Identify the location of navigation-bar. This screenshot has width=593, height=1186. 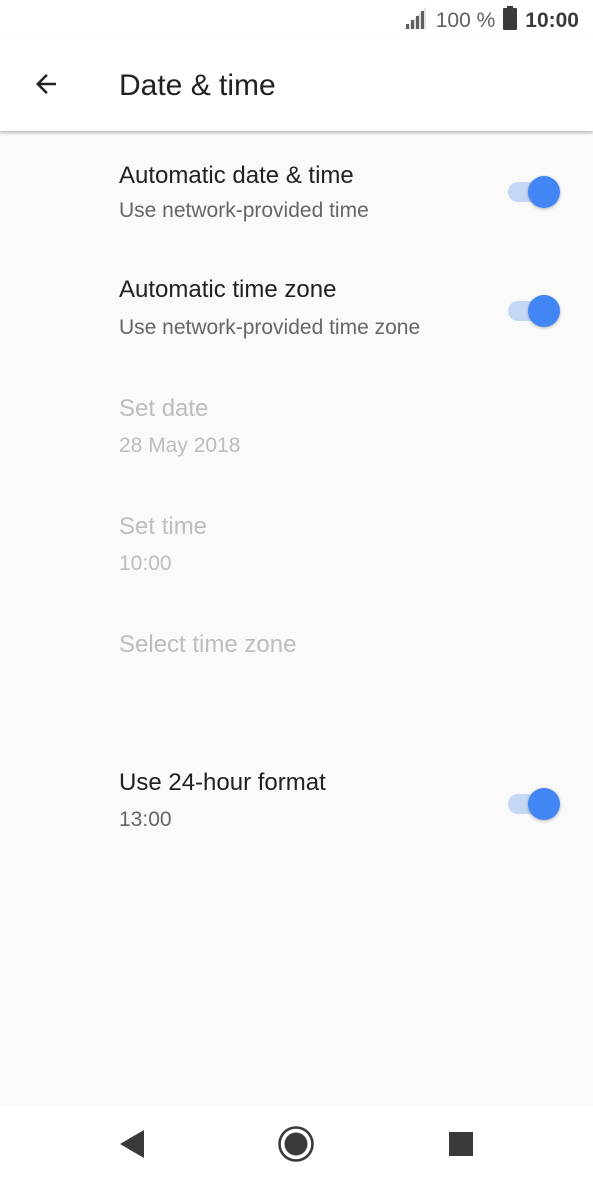
(296, 1146).